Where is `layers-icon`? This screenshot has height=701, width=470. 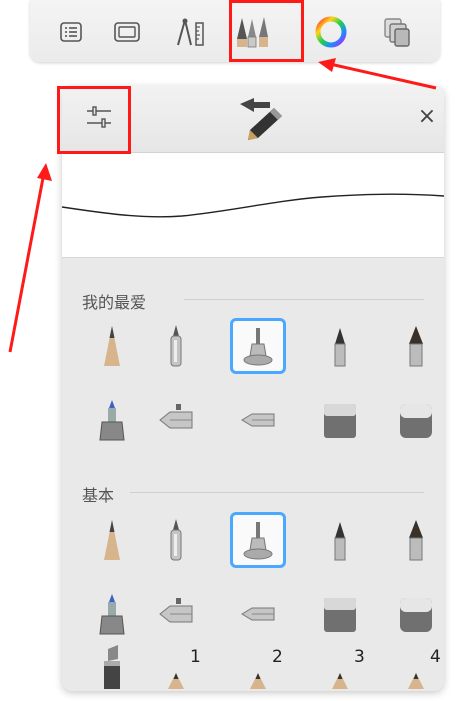 layers-icon is located at coordinates (397, 32).